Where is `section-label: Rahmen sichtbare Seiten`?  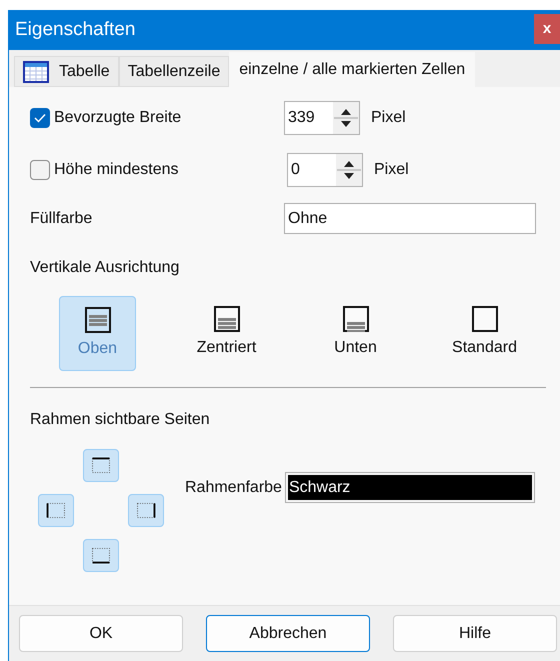
section-label: Rahmen sichtbare Seiten is located at coordinates (120, 420).